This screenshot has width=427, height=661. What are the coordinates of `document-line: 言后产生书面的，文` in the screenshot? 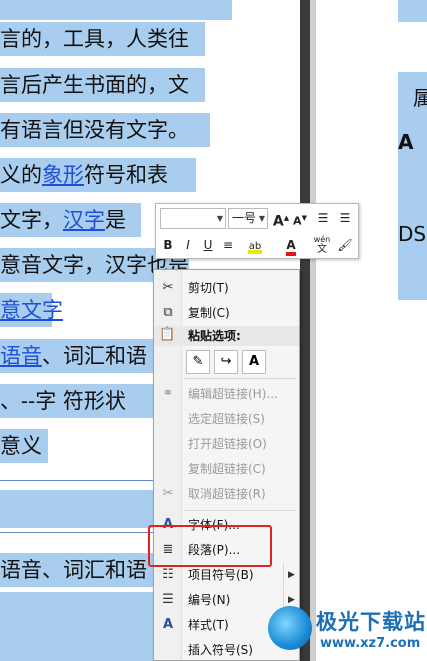 It's located at (102, 85).